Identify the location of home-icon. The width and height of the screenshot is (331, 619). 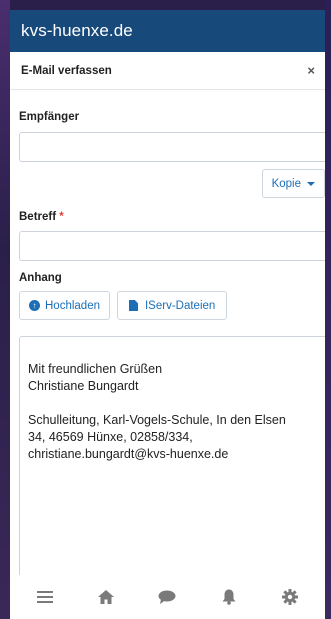
(106, 597).